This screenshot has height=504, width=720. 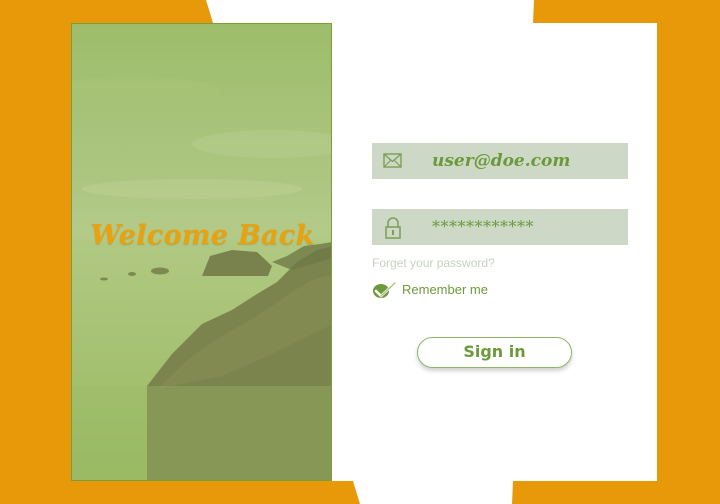 What do you see at coordinates (445, 289) in the screenshot?
I see `remember-me-label: Remember me` at bounding box center [445, 289].